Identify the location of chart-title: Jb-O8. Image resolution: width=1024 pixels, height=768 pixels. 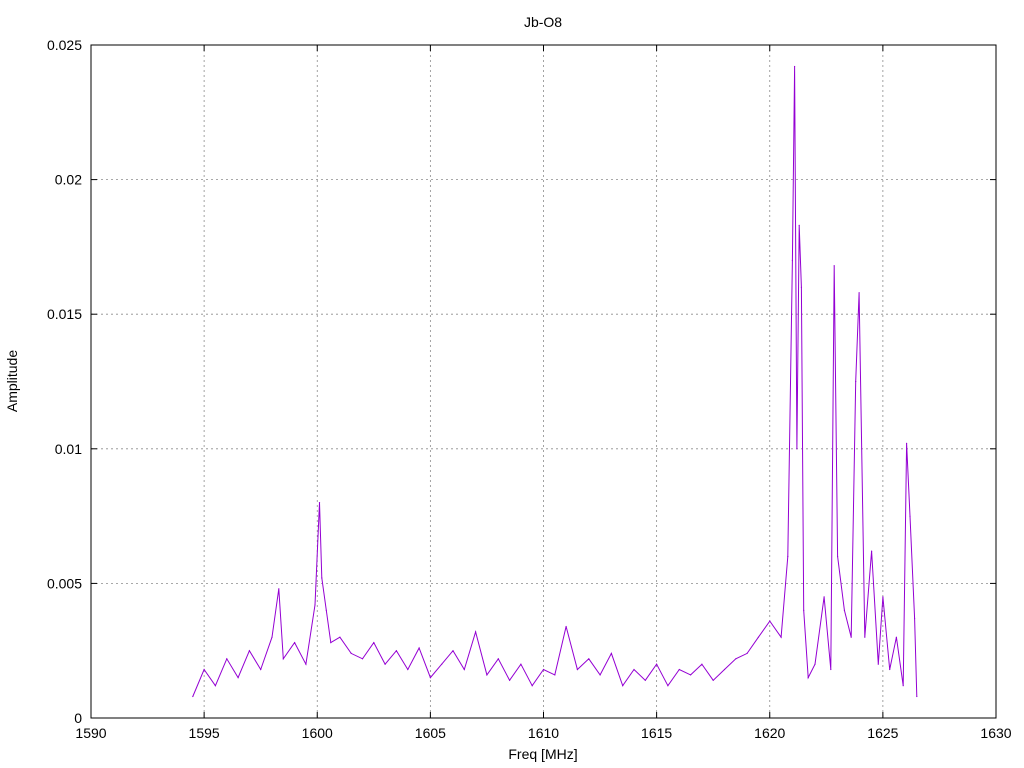
(543, 22).